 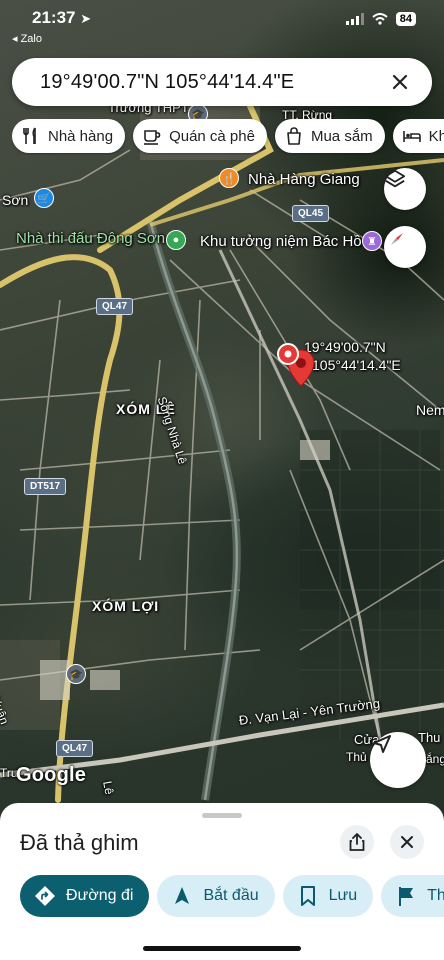 I want to click on map-label-nem: Nem, so click(x=430, y=410).